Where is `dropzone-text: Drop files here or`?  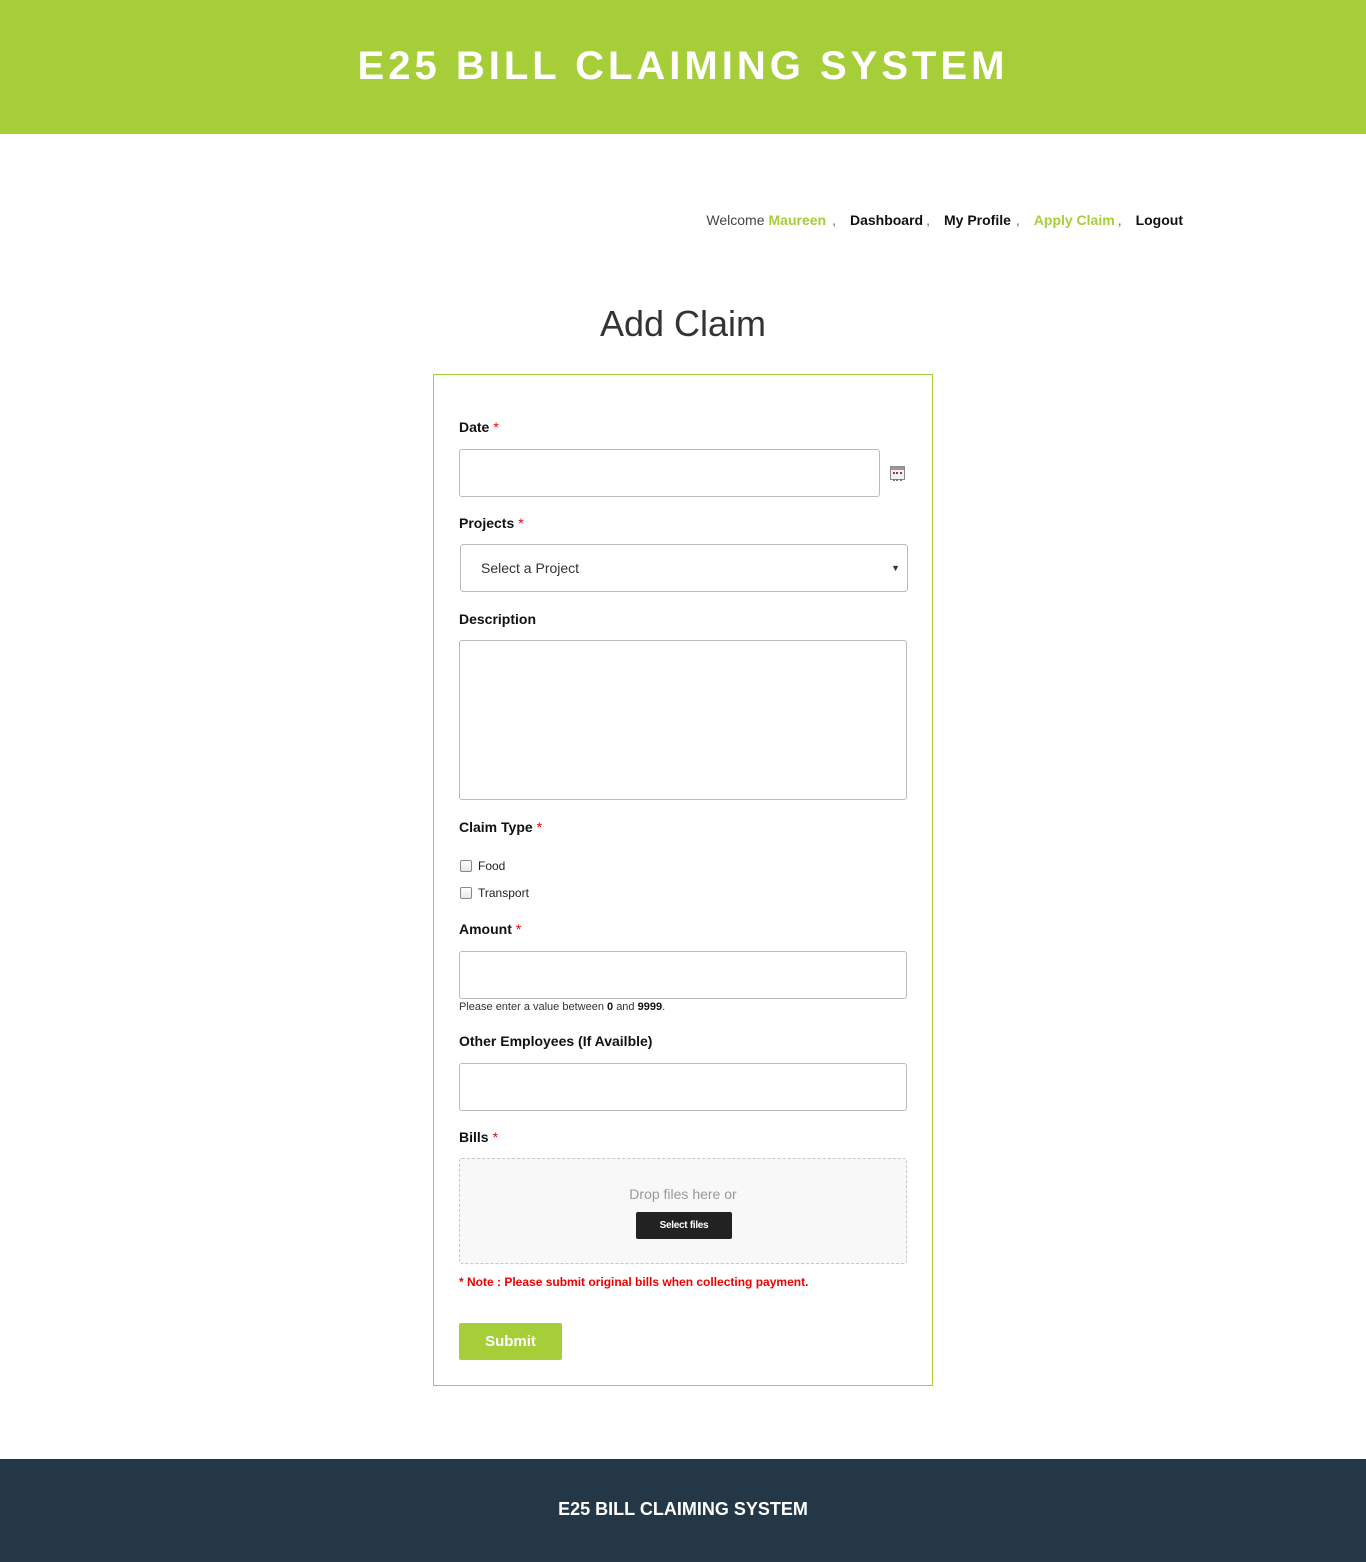
dropzone-text: Drop files here or is located at coordinates (683, 1194).